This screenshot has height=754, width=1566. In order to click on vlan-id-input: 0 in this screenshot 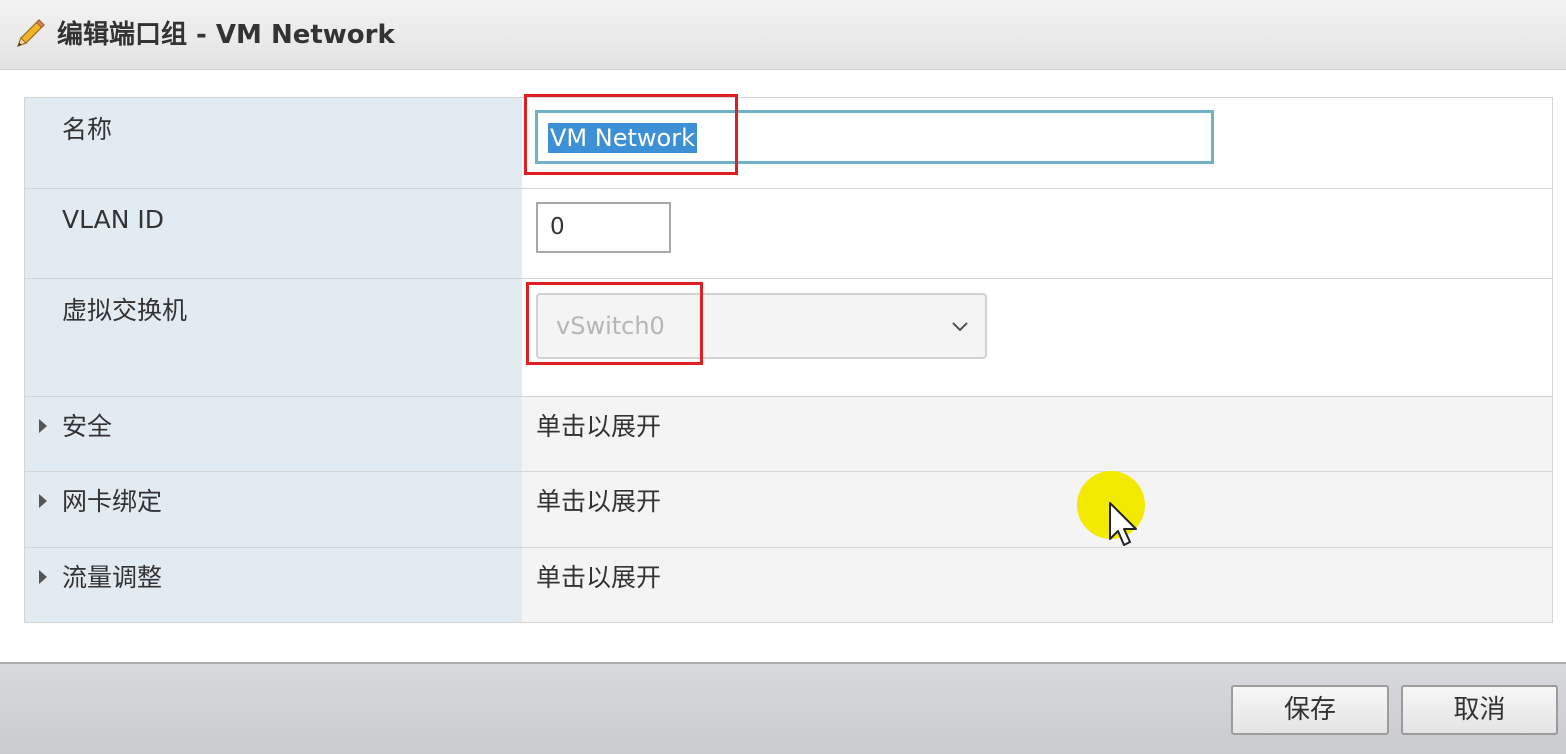, I will do `click(603, 227)`.